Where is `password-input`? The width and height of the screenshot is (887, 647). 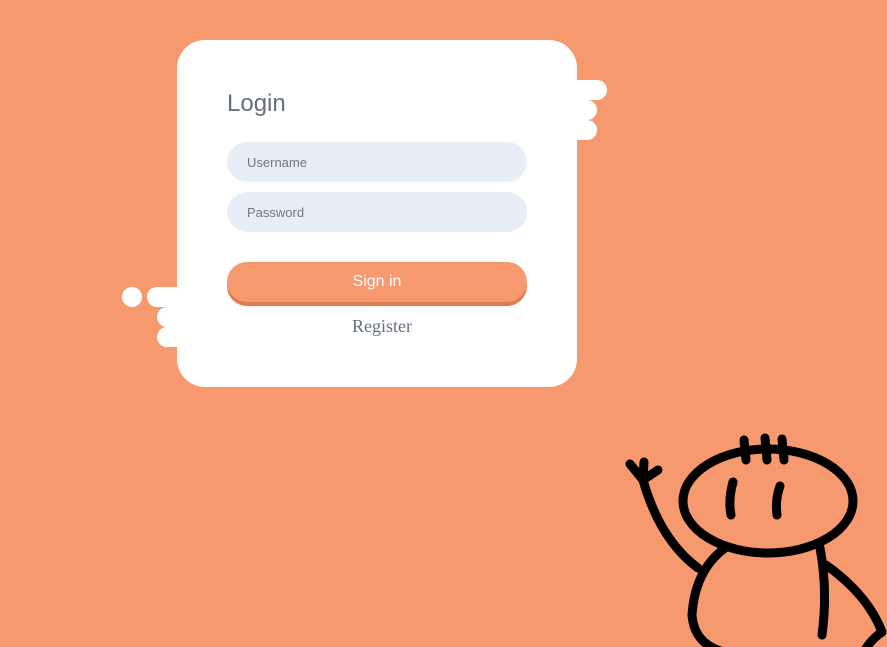
password-input is located at coordinates (377, 212).